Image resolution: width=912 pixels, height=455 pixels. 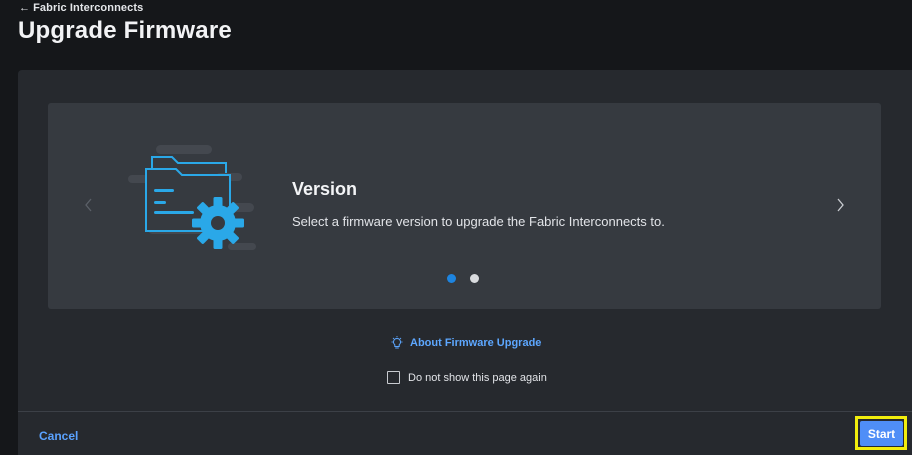 I want to click on chevron-right-icon, so click(x=840, y=205).